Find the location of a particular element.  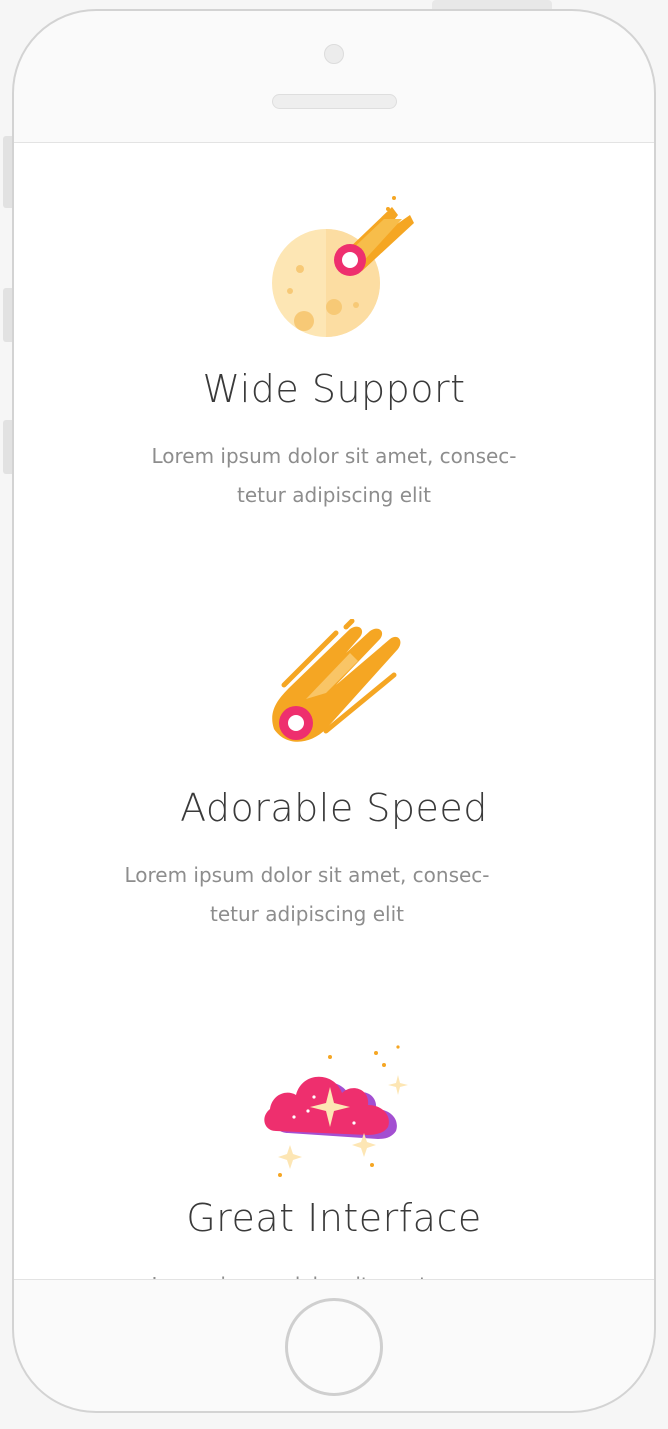

power-button is located at coordinates (492, 4).